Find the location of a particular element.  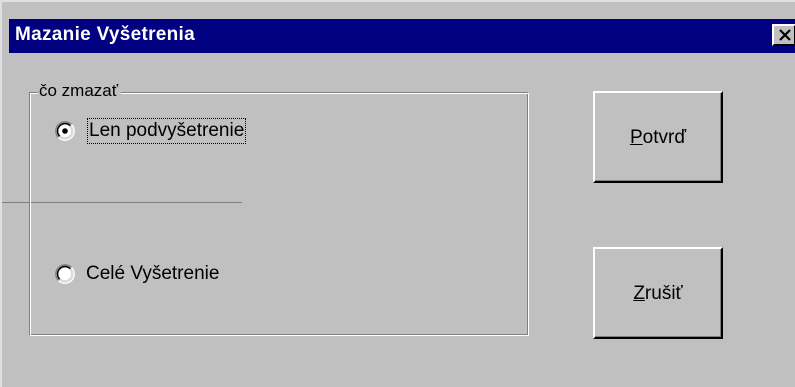

radio-sub-examination is located at coordinates (65, 131).